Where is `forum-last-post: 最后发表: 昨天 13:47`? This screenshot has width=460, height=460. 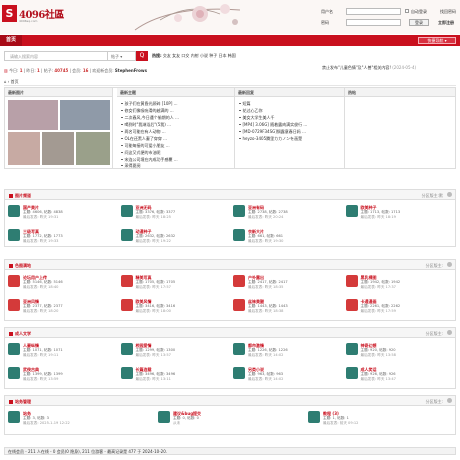 forum-last-post: 最后发表: 昨天 13:47 is located at coordinates (378, 379).